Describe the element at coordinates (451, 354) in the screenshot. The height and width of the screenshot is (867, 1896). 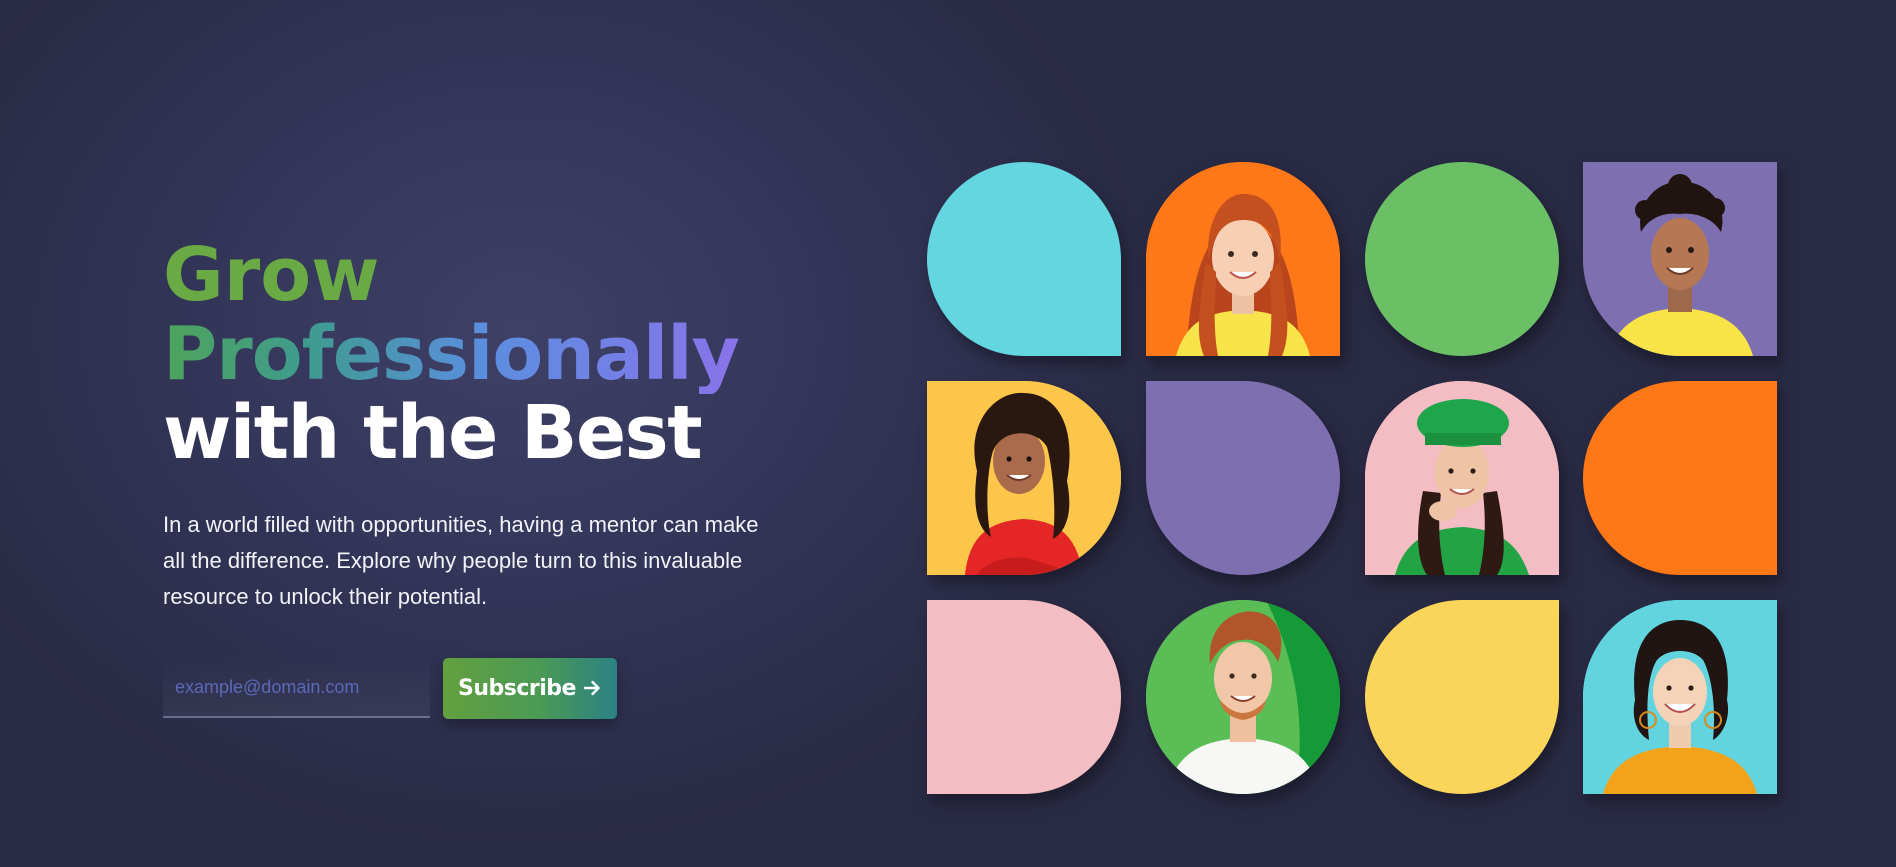
I see `headline-line-professionally: Professionally` at that location.